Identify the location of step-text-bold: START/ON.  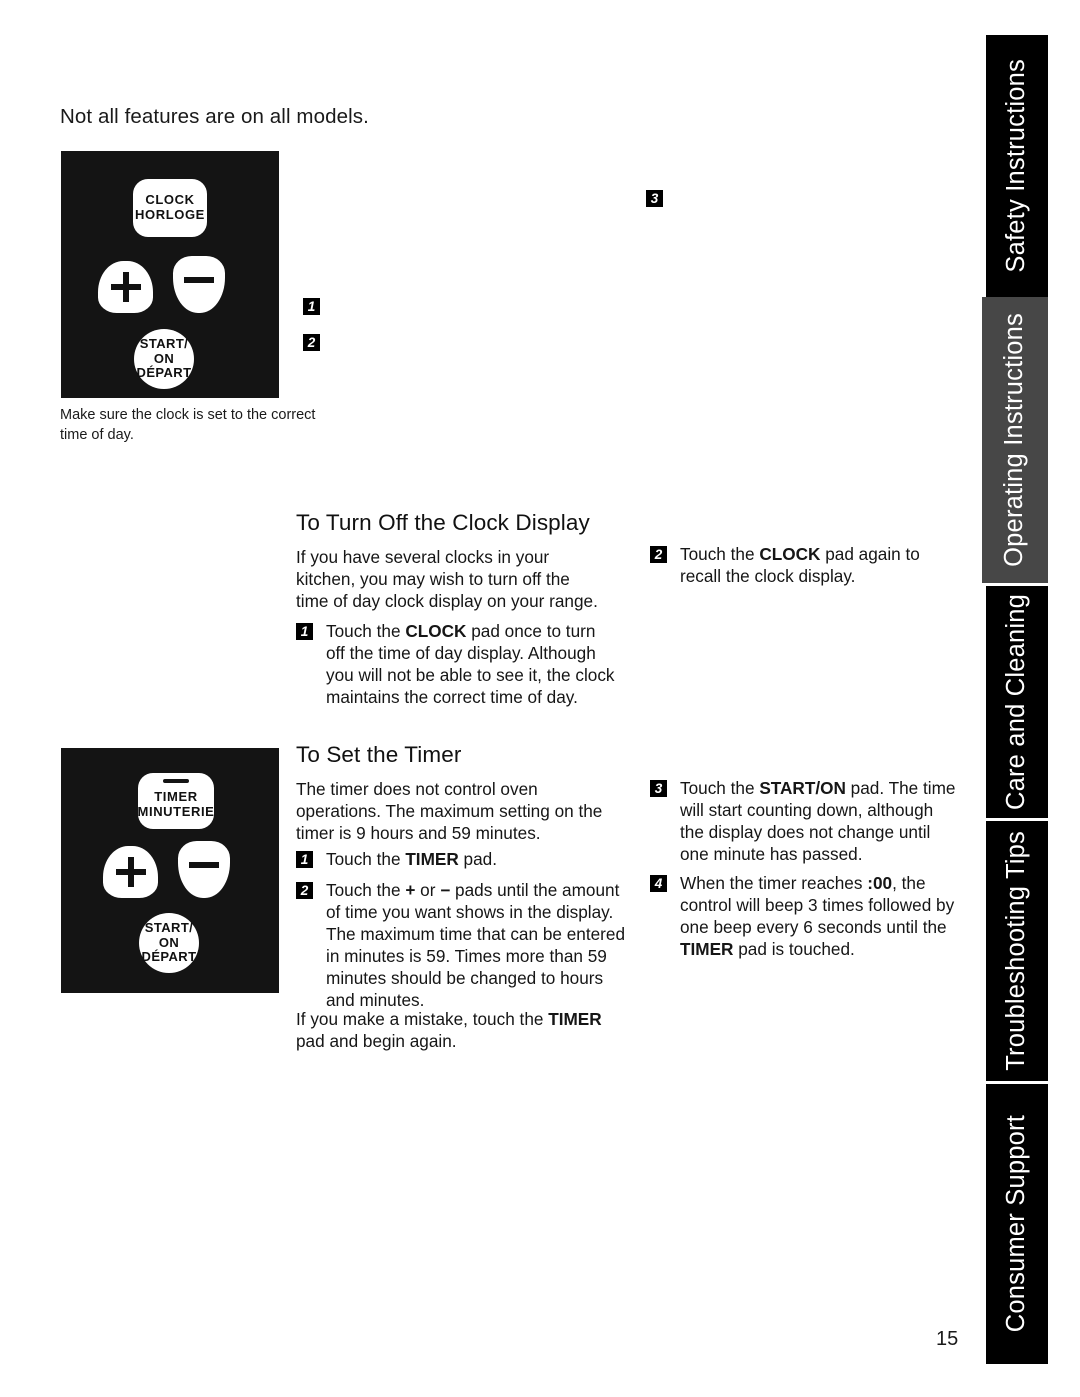
(802, 788).